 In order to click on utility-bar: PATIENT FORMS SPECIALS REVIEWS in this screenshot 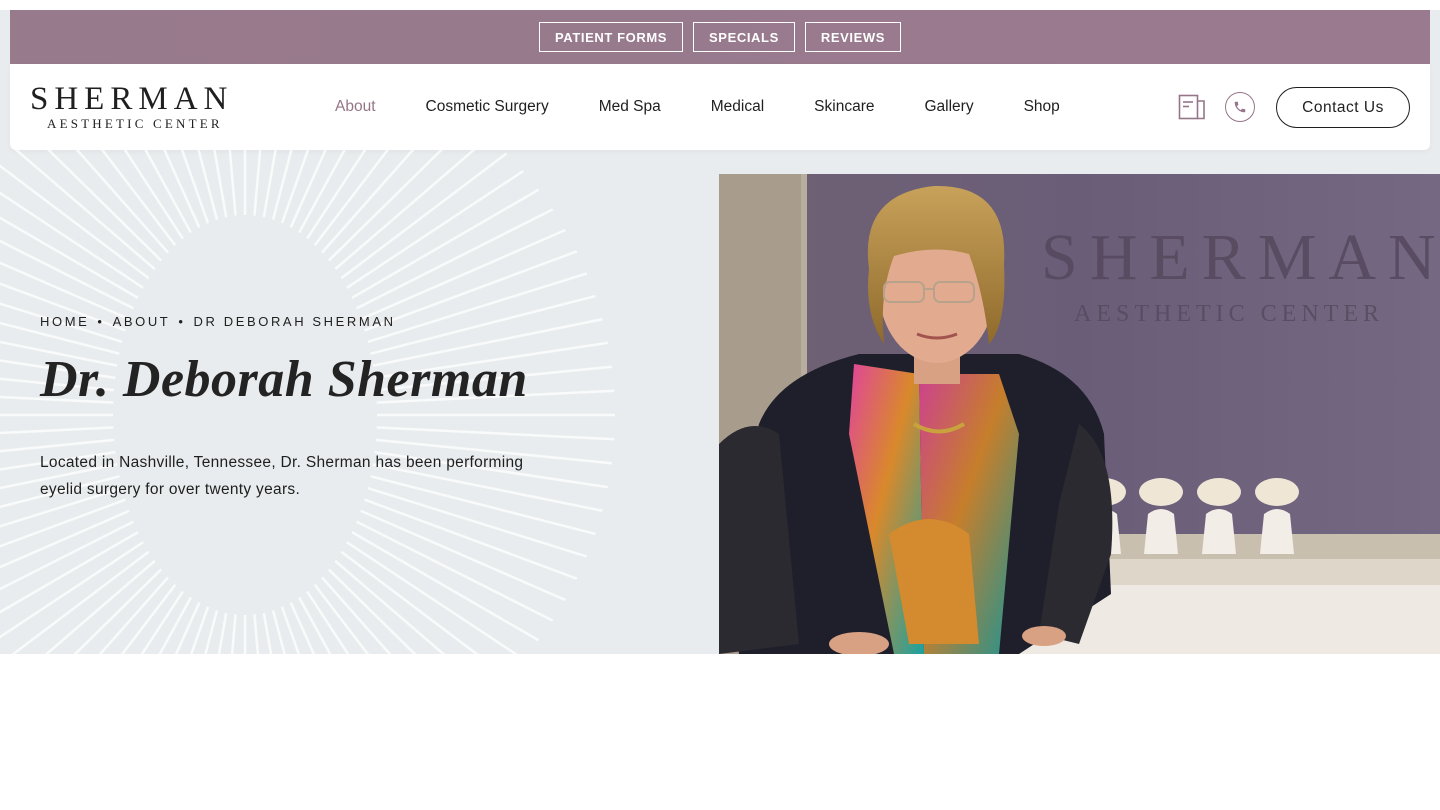, I will do `click(720, 37)`.